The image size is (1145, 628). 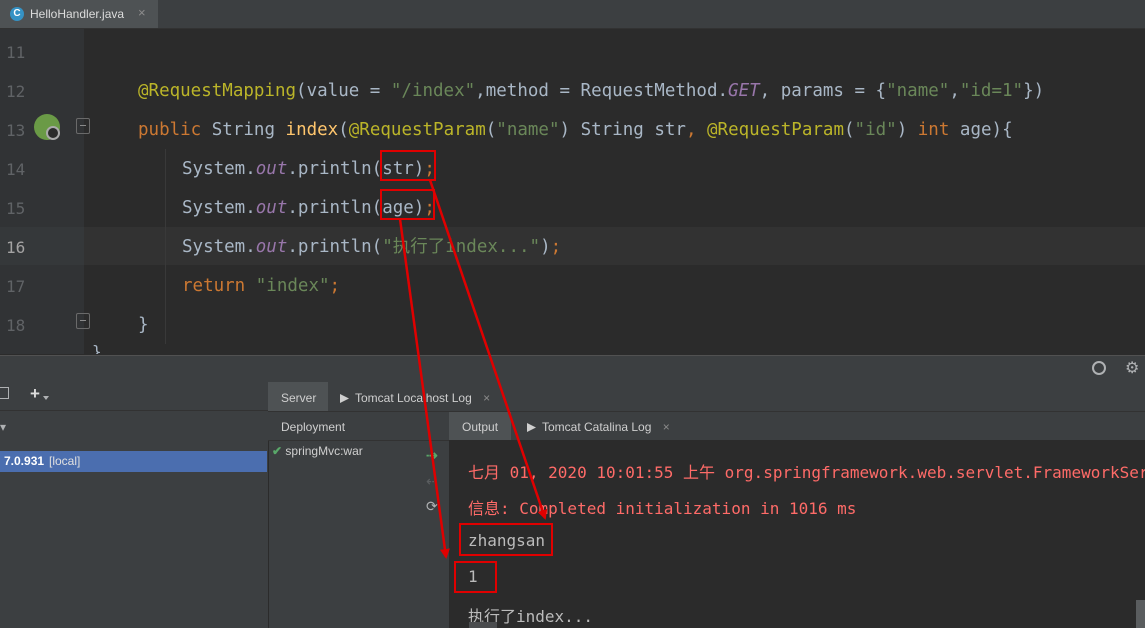 I want to click on services-tabs: Server Tomcat Localhost Log ×, so click(x=706, y=397).